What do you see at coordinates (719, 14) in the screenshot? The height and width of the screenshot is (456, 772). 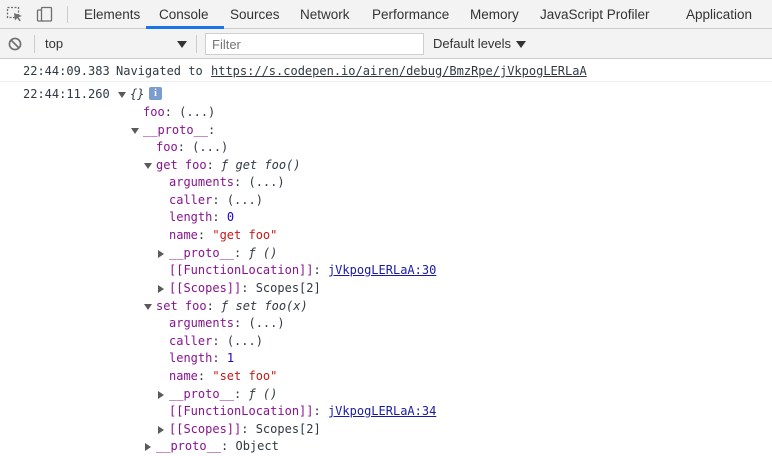 I see `tab-application: Application` at bounding box center [719, 14].